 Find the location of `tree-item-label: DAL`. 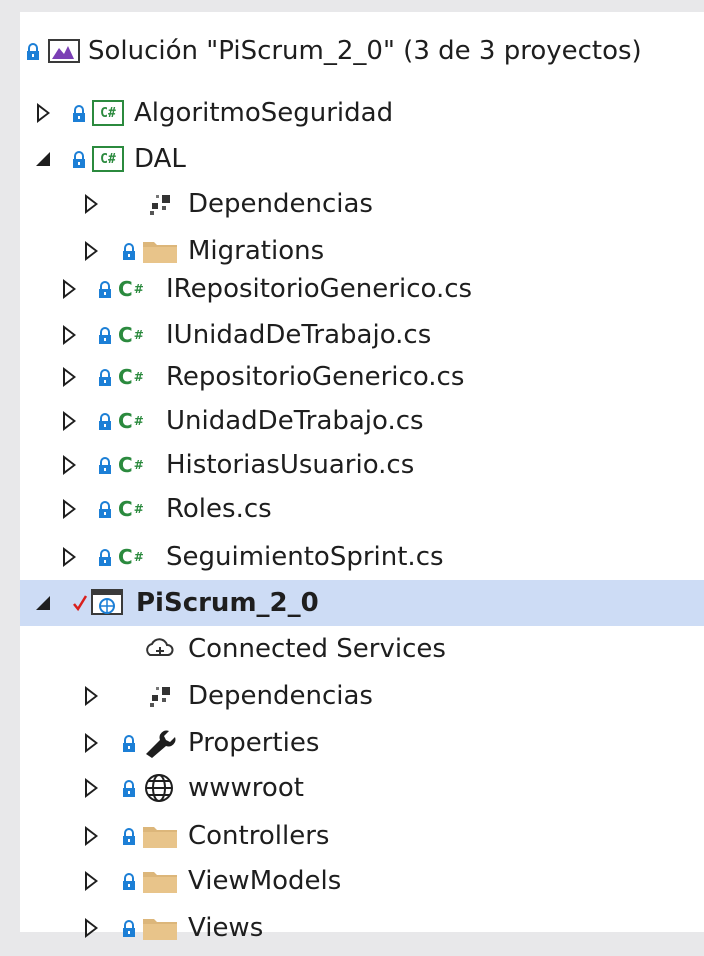

tree-item-label: DAL is located at coordinates (160, 159).